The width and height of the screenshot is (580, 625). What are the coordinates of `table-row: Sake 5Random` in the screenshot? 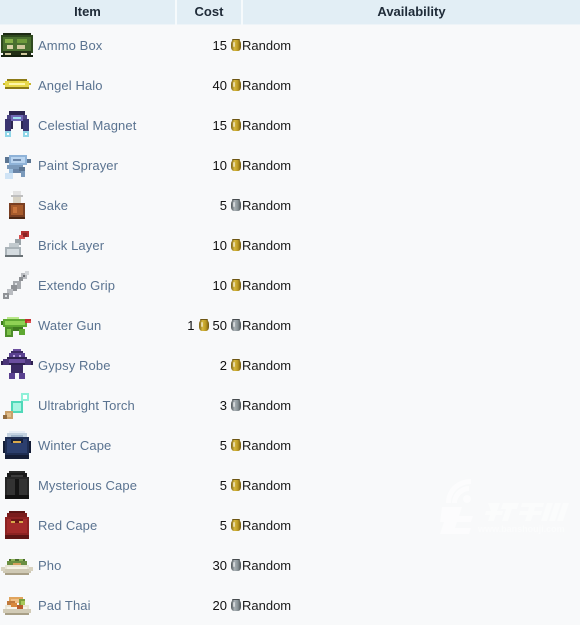 It's located at (290, 205).